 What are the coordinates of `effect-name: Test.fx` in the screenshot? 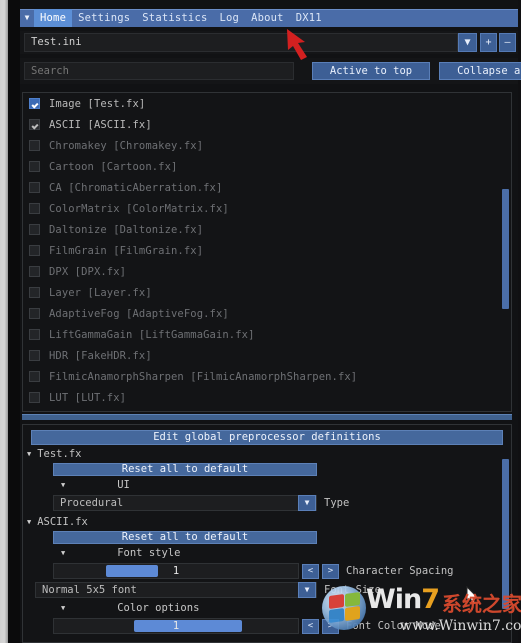 It's located at (59, 453).